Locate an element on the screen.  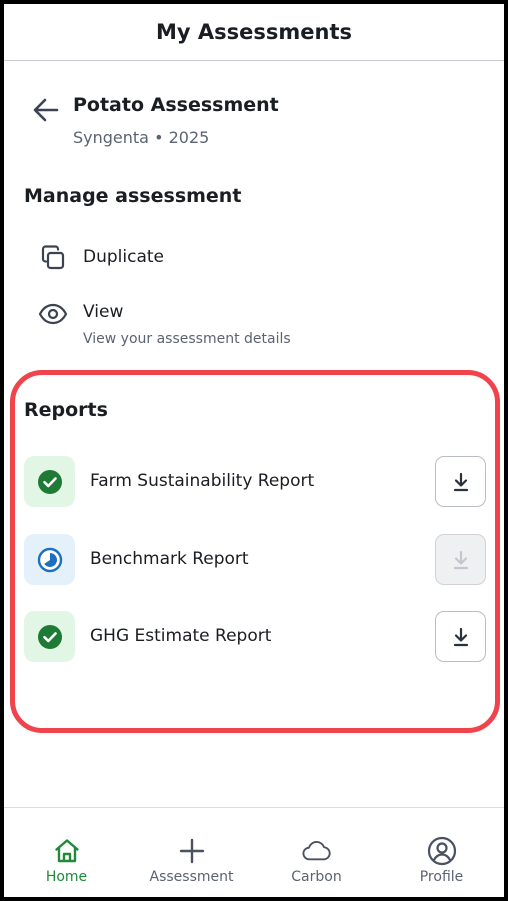
cloud-icon is located at coordinates (317, 851).